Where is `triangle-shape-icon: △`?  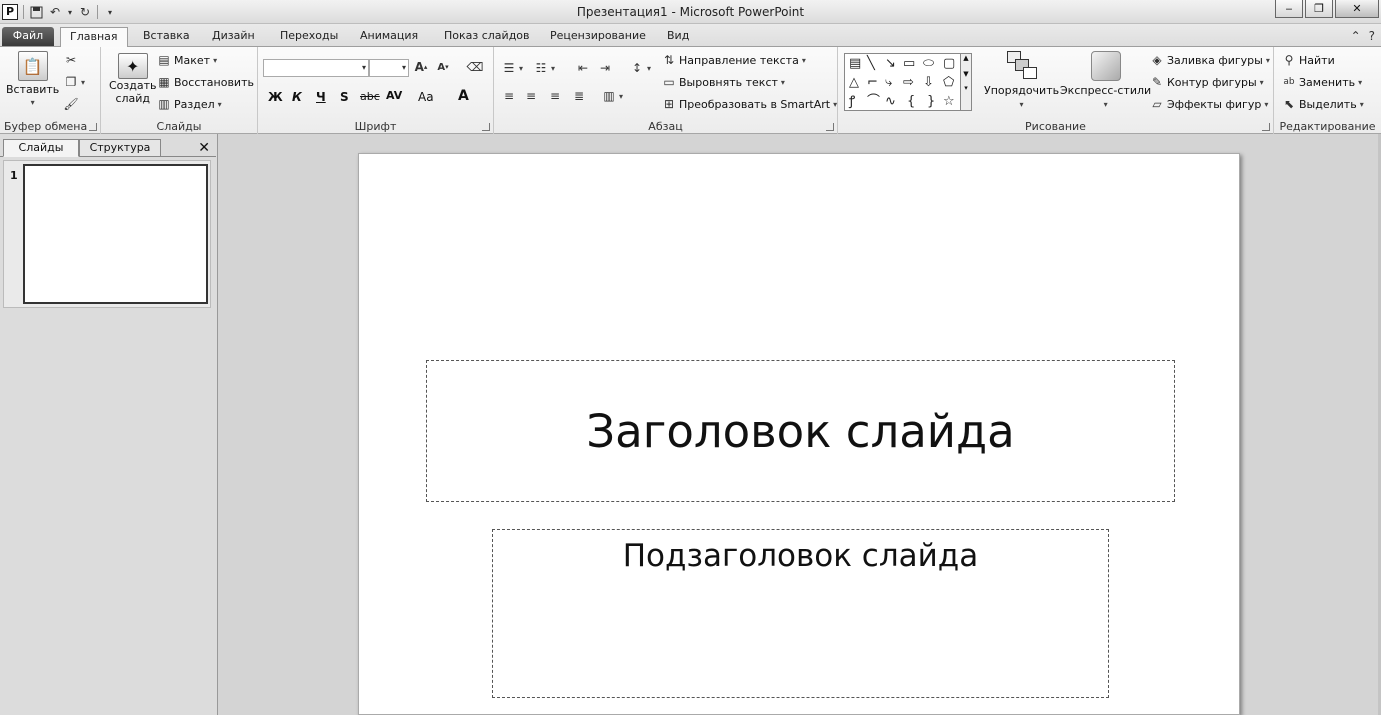 triangle-shape-icon: △ is located at coordinates (854, 83).